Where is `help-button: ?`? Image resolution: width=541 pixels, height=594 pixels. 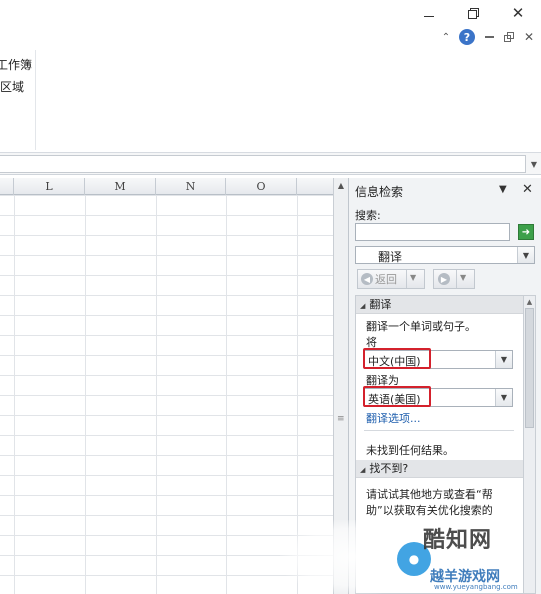 help-button: ? is located at coordinates (467, 37).